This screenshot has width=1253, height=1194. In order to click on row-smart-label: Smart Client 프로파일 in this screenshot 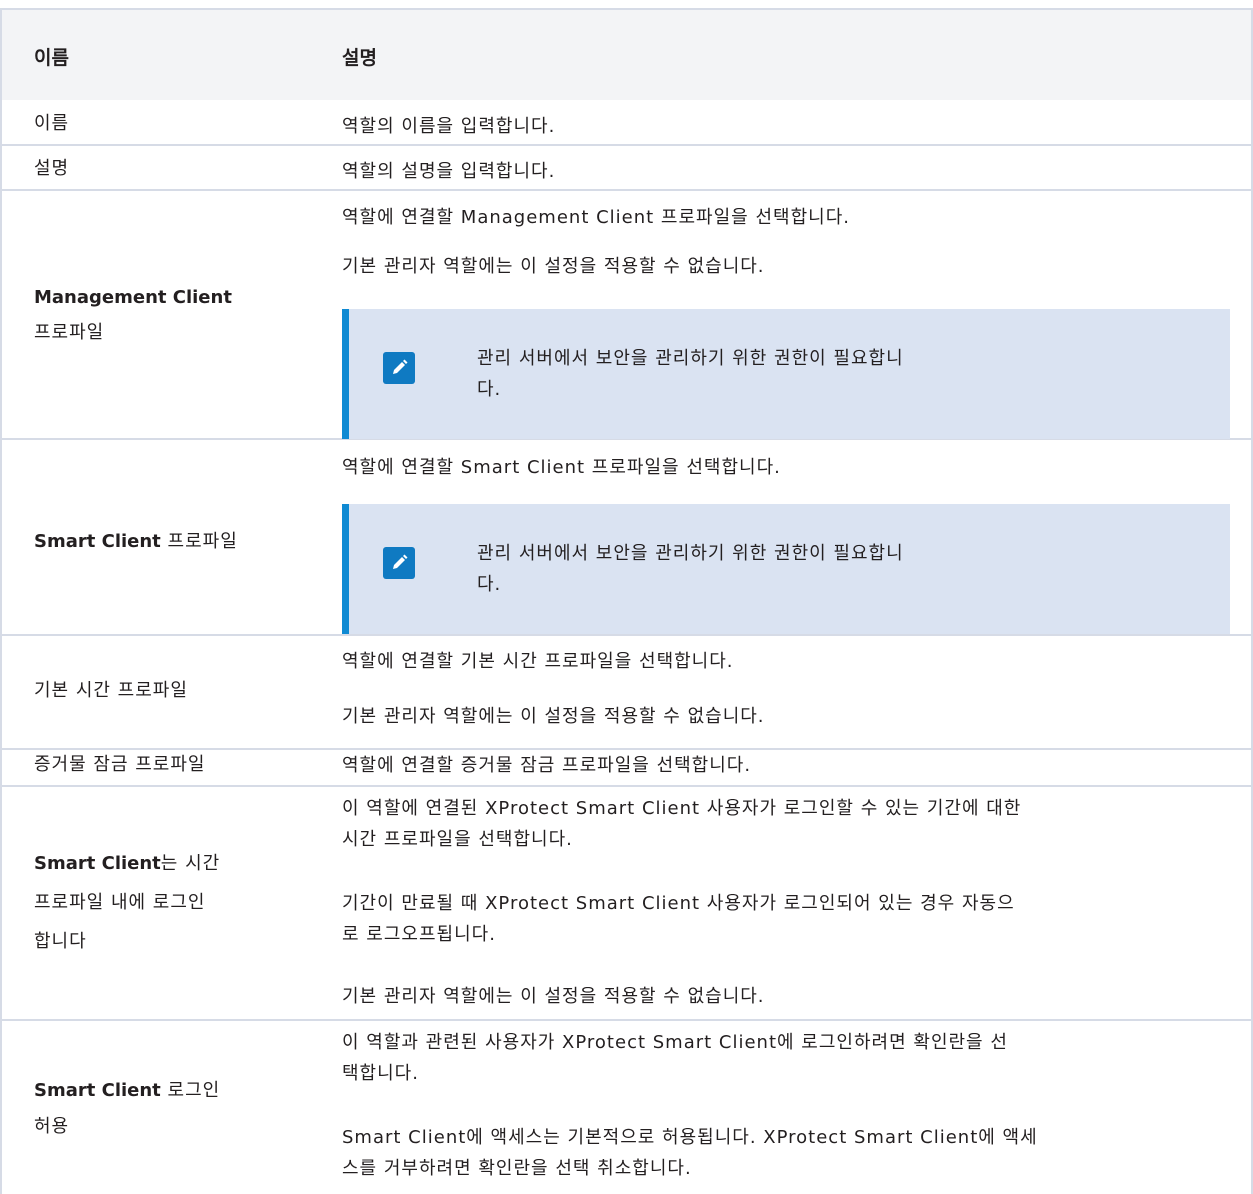, I will do `click(136, 541)`.